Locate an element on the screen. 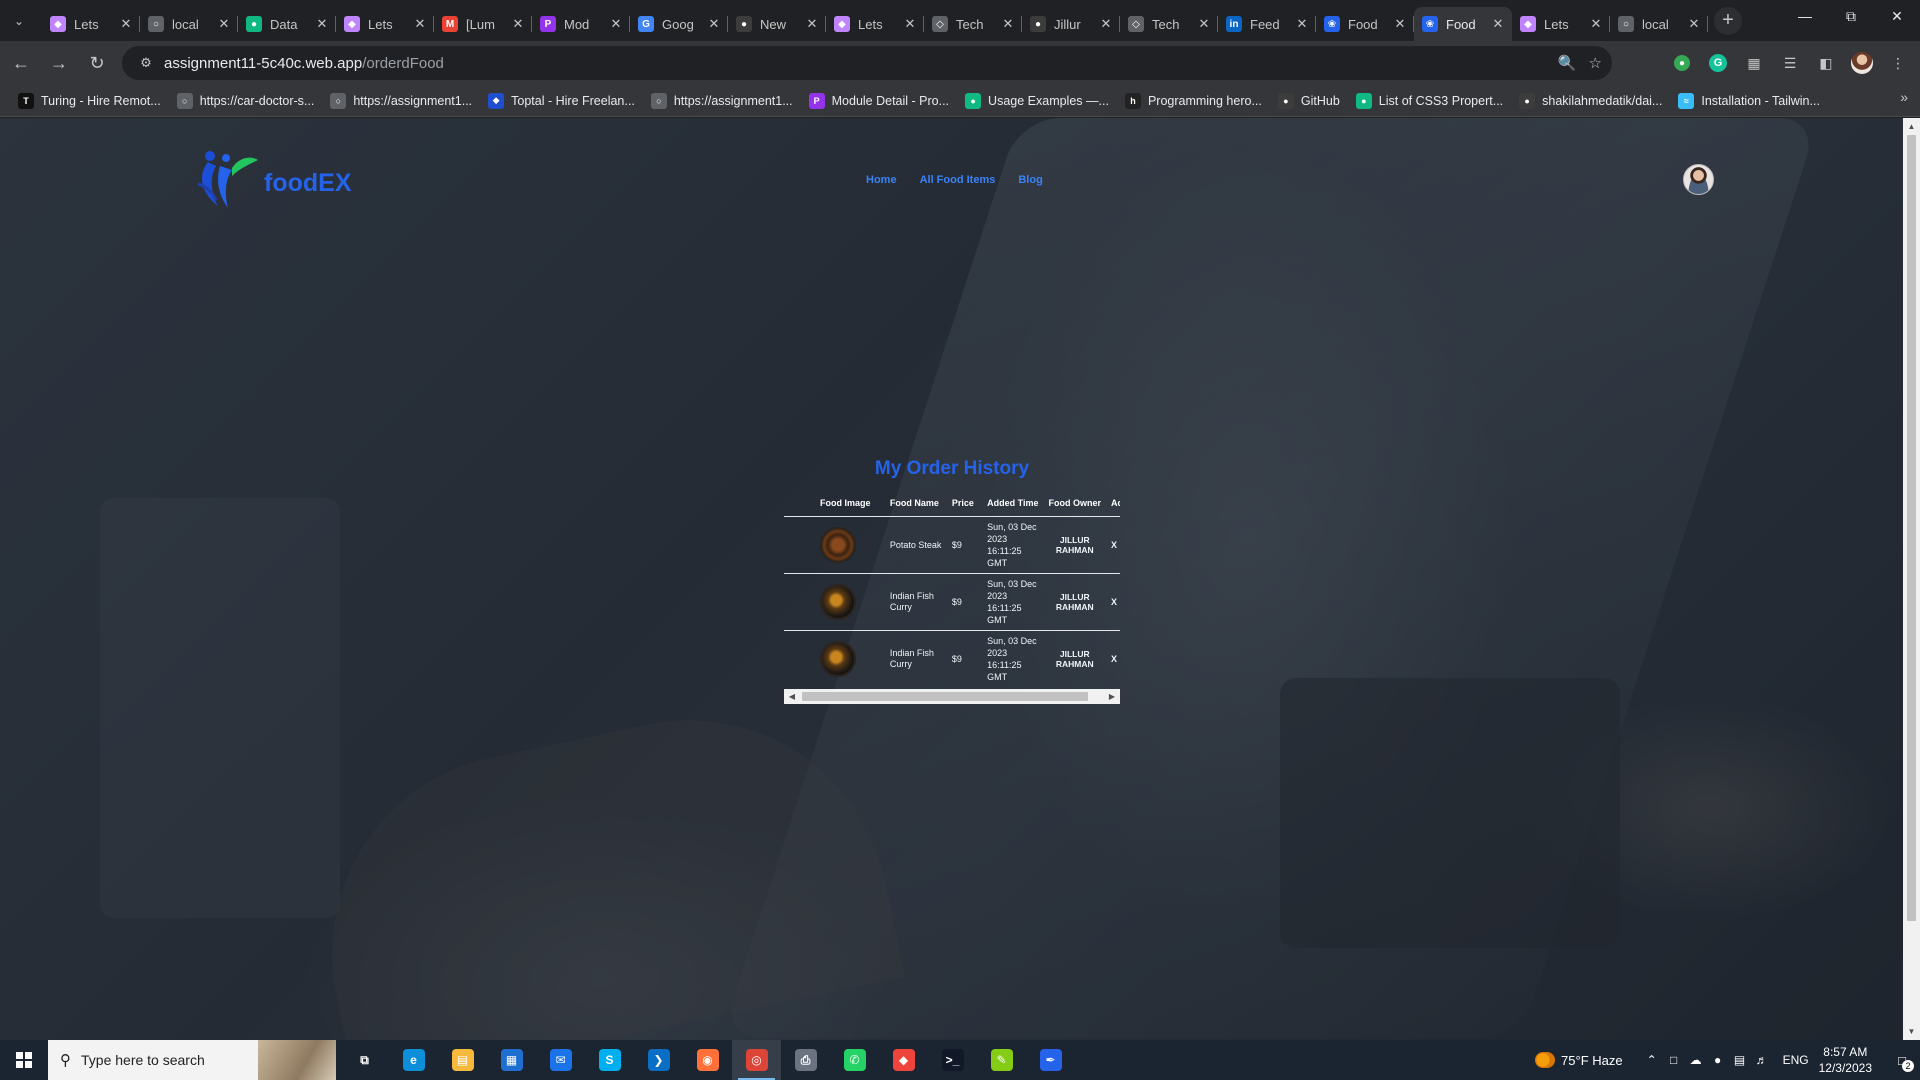 The height and width of the screenshot is (1080, 1920). scroll-down-arrow-icon: ▼ is located at coordinates (1911, 1031).